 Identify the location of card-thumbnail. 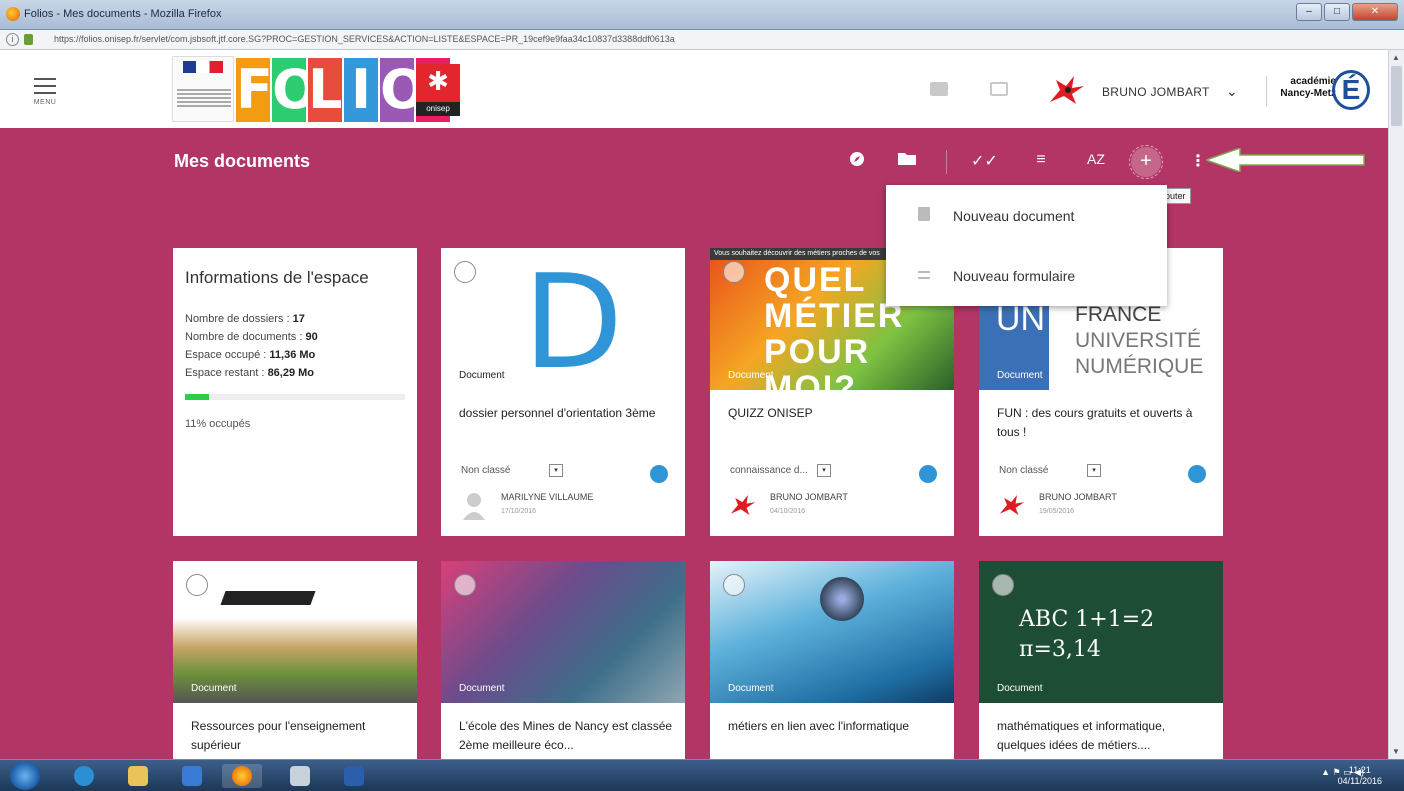
(295, 632).